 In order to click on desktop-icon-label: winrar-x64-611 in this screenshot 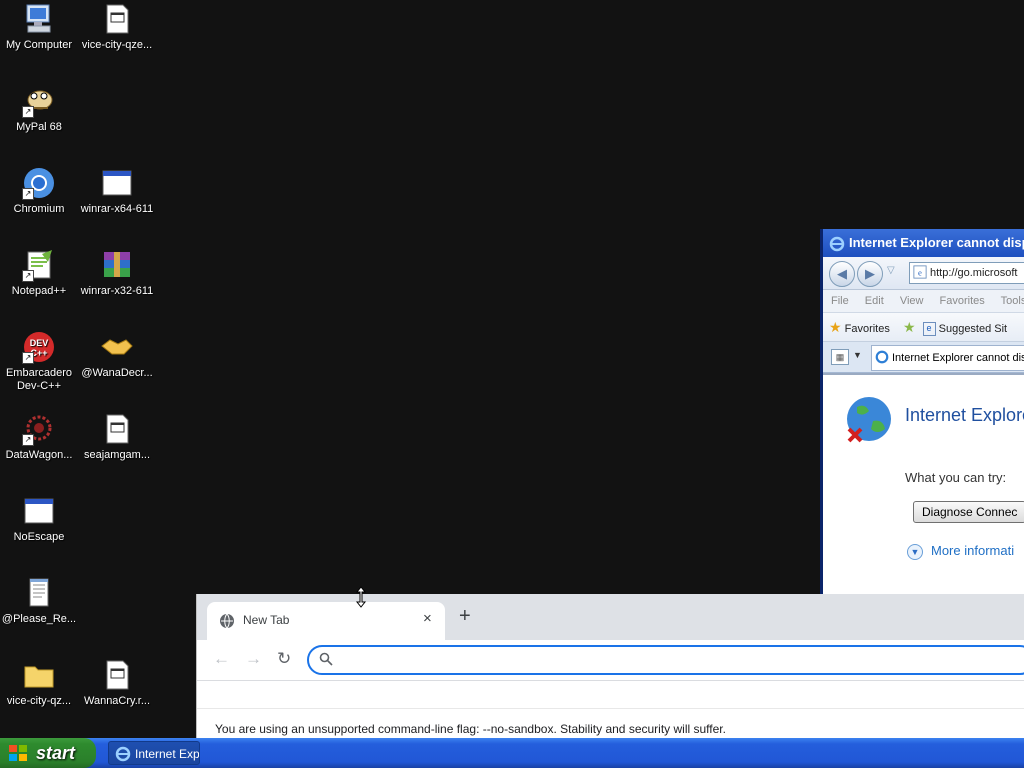, I will do `click(117, 209)`.